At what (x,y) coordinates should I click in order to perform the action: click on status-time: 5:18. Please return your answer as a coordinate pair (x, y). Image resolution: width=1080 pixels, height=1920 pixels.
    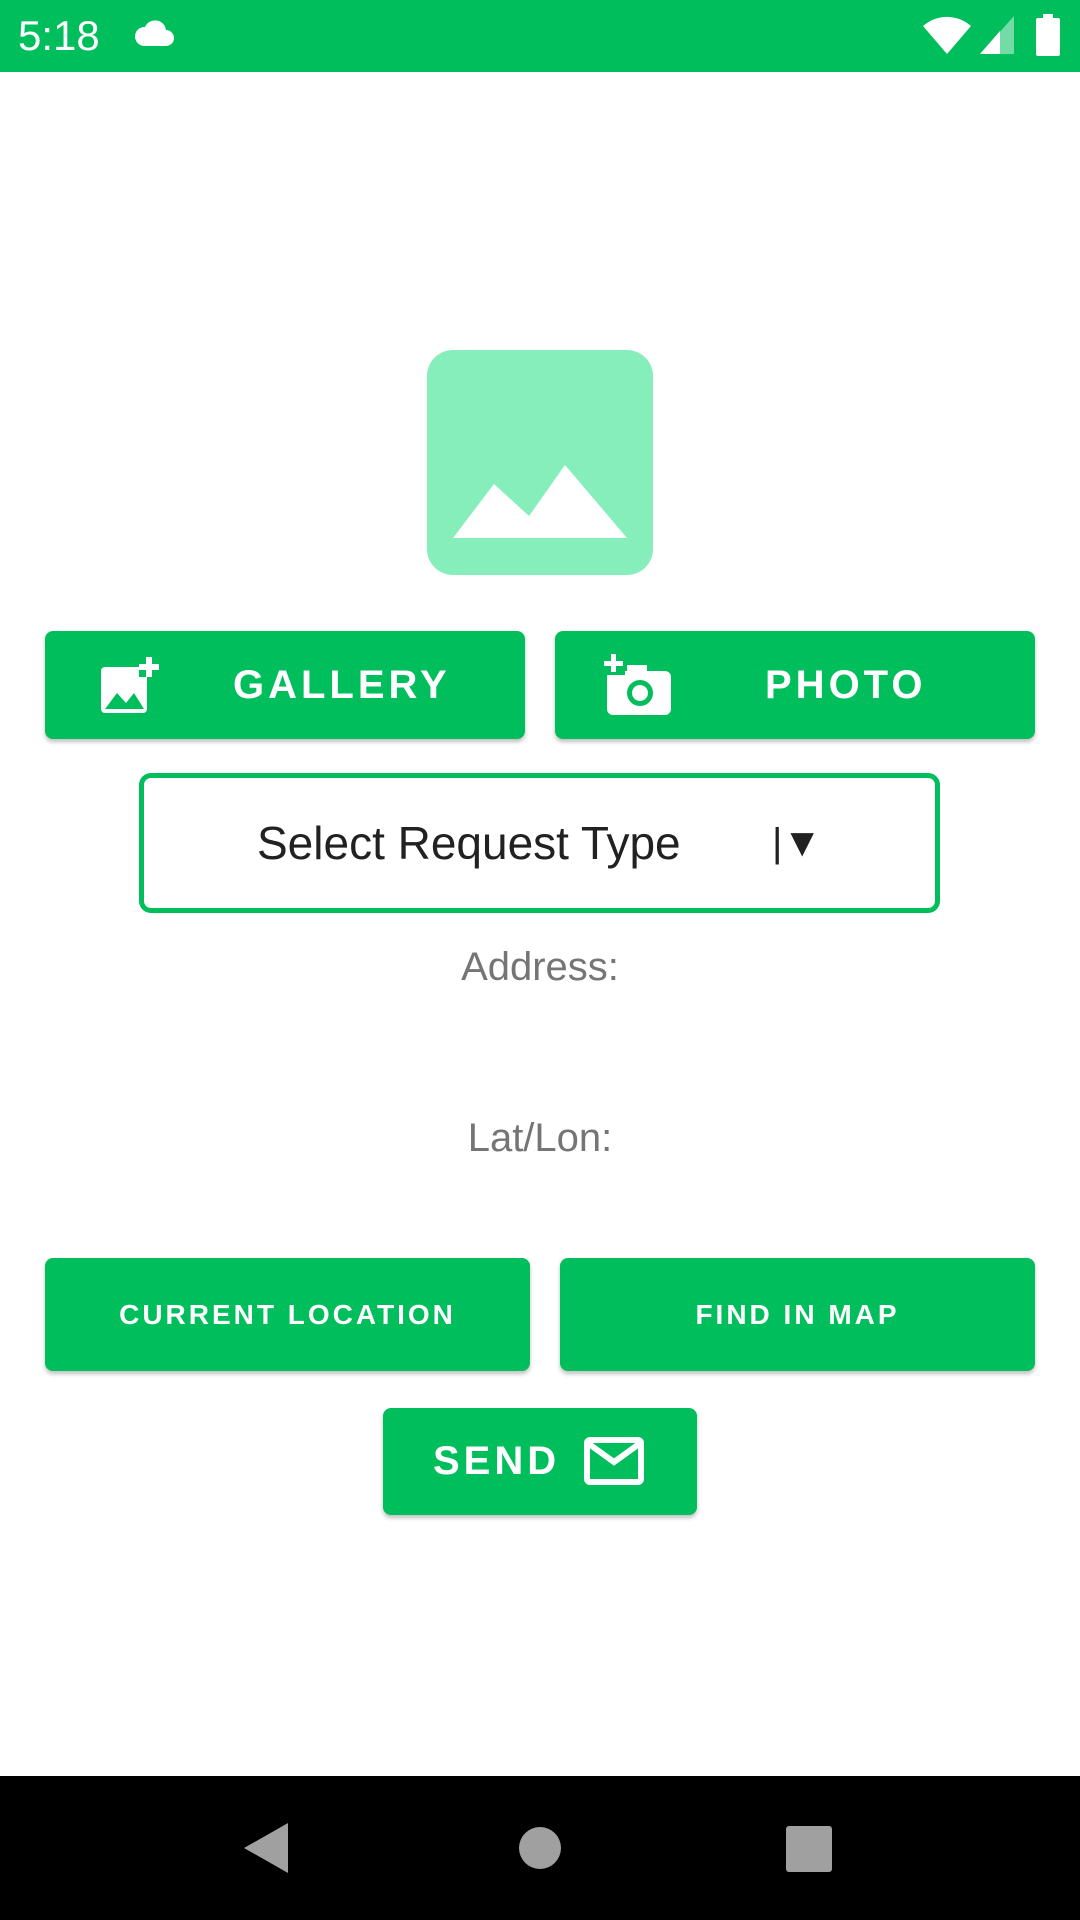
    Looking at the image, I should click on (59, 35).